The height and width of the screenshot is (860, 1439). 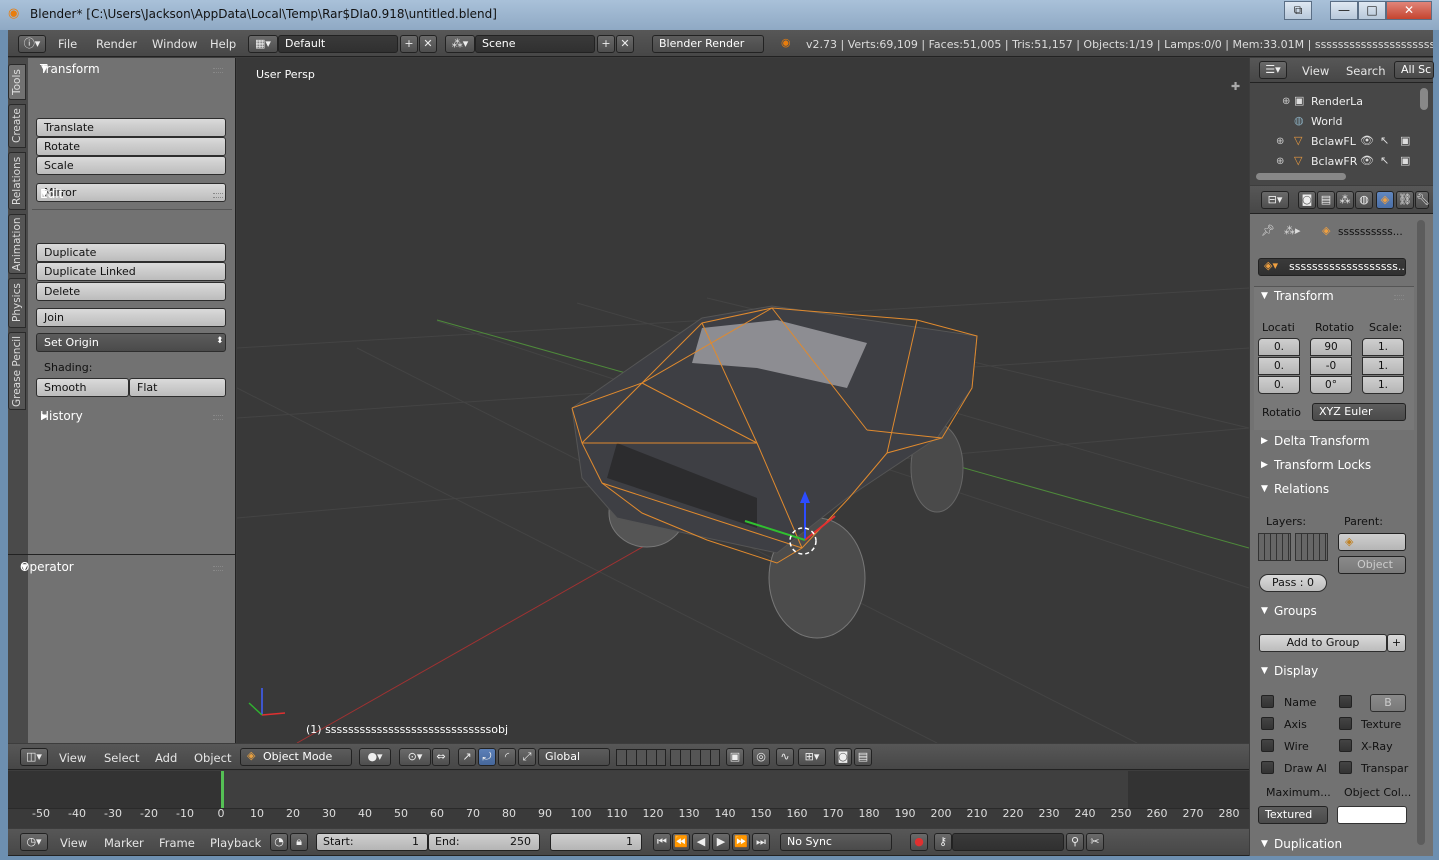 I want to click on renderable-camera-icon-2: ▣, so click(x=1405, y=160).